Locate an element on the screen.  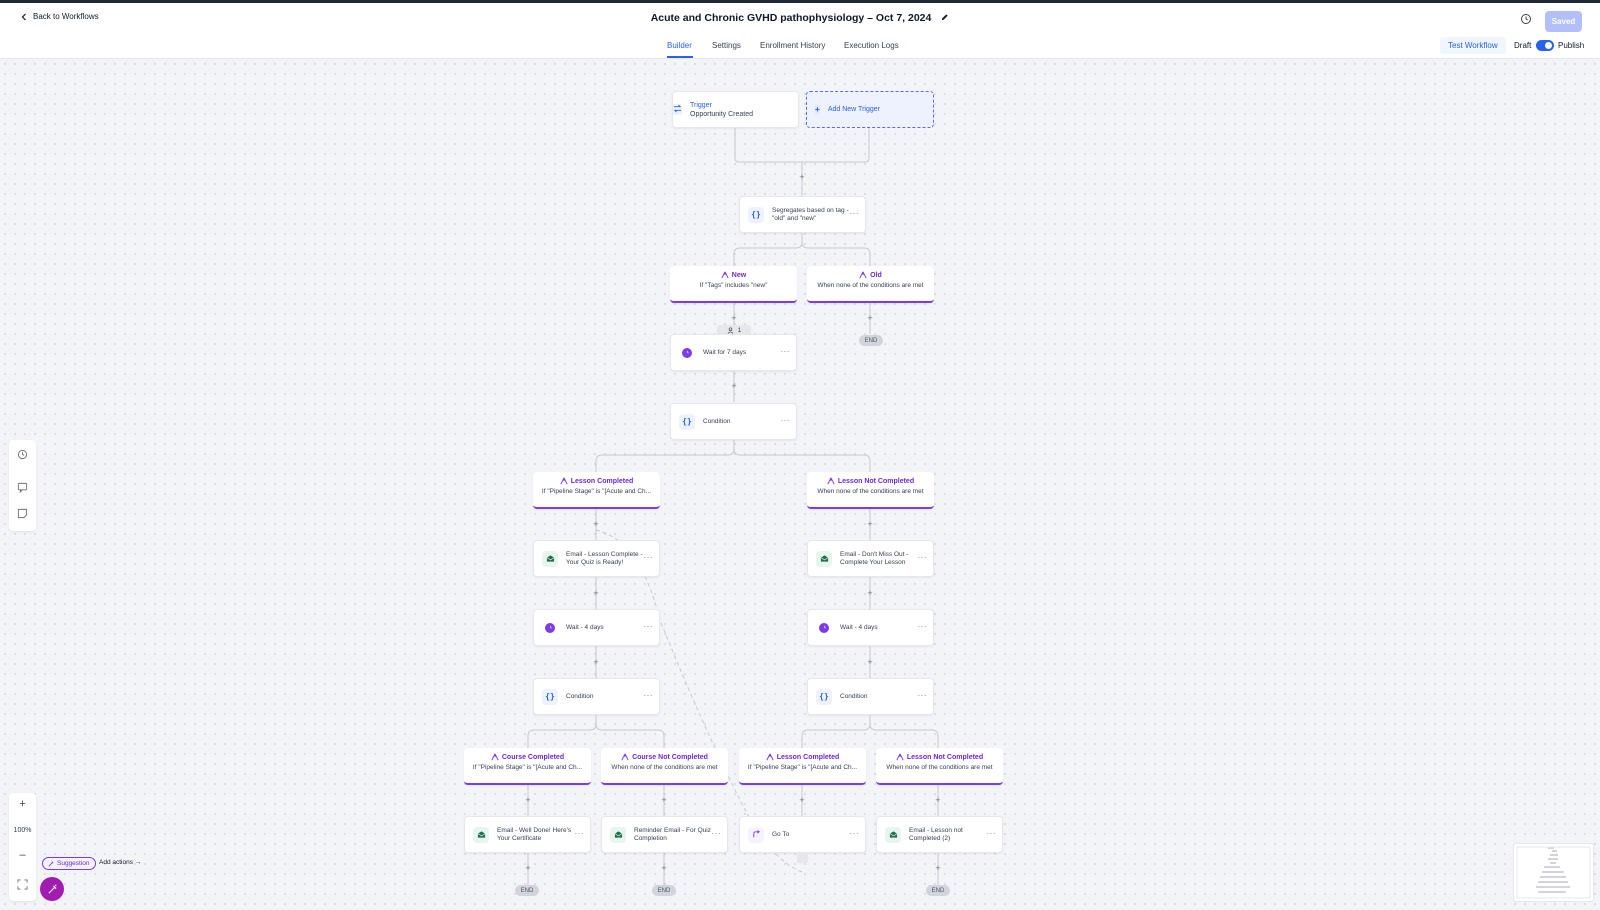
email-icon is located at coordinates (481, 834).